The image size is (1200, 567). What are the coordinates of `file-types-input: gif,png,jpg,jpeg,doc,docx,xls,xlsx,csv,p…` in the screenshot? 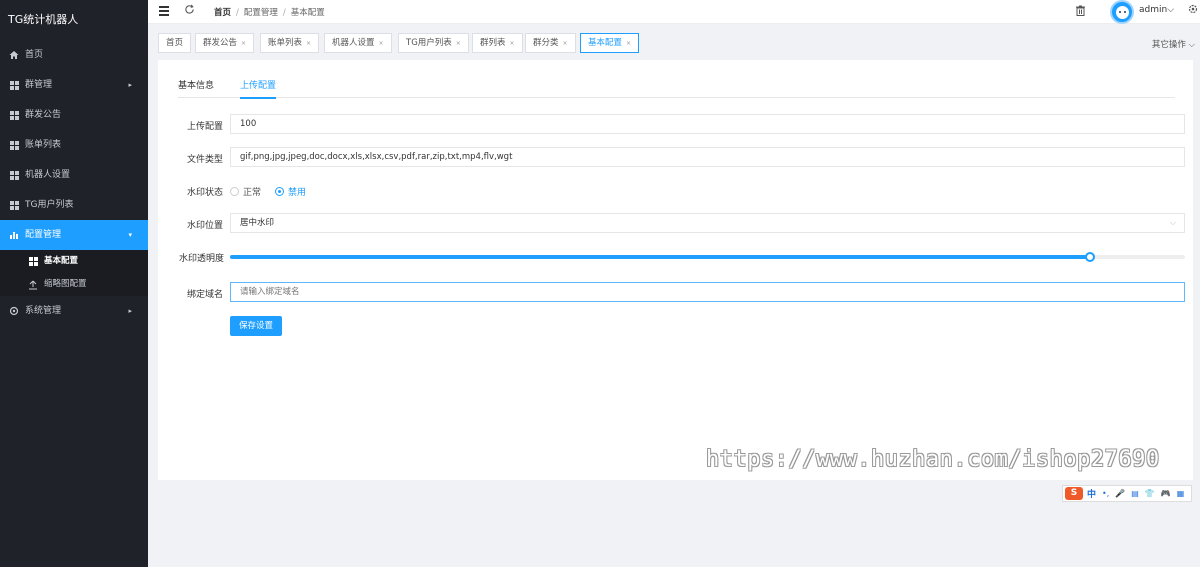 It's located at (707, 157).